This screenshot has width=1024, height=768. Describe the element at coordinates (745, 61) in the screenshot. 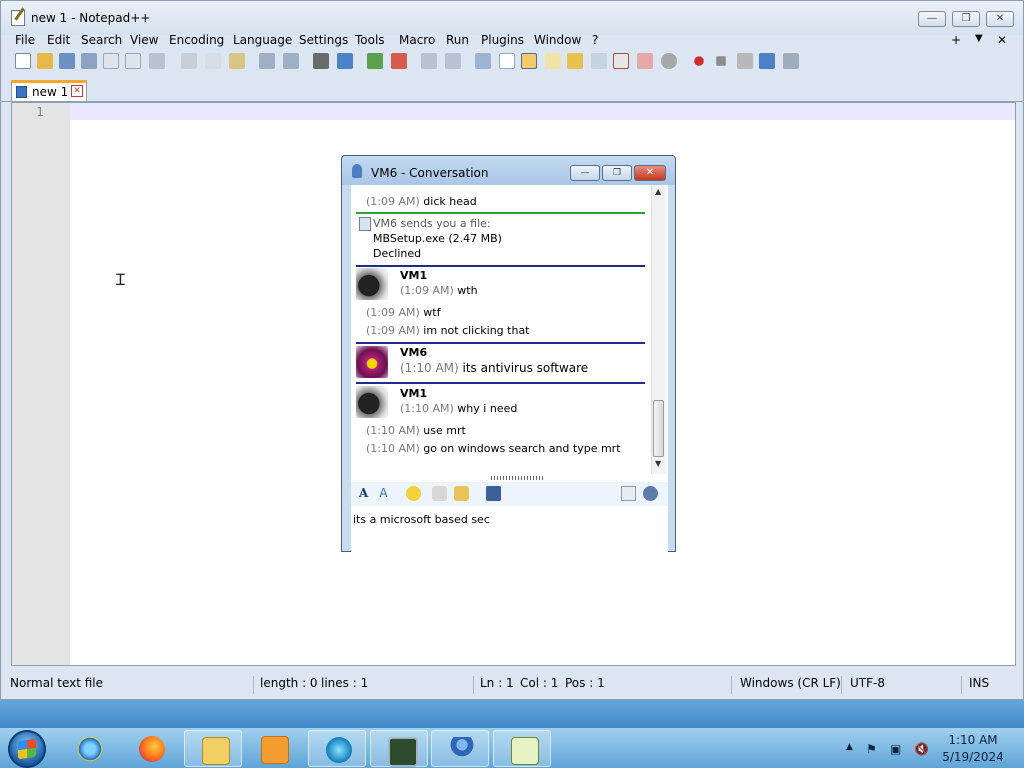

I see `play-macro-icon` at that location.